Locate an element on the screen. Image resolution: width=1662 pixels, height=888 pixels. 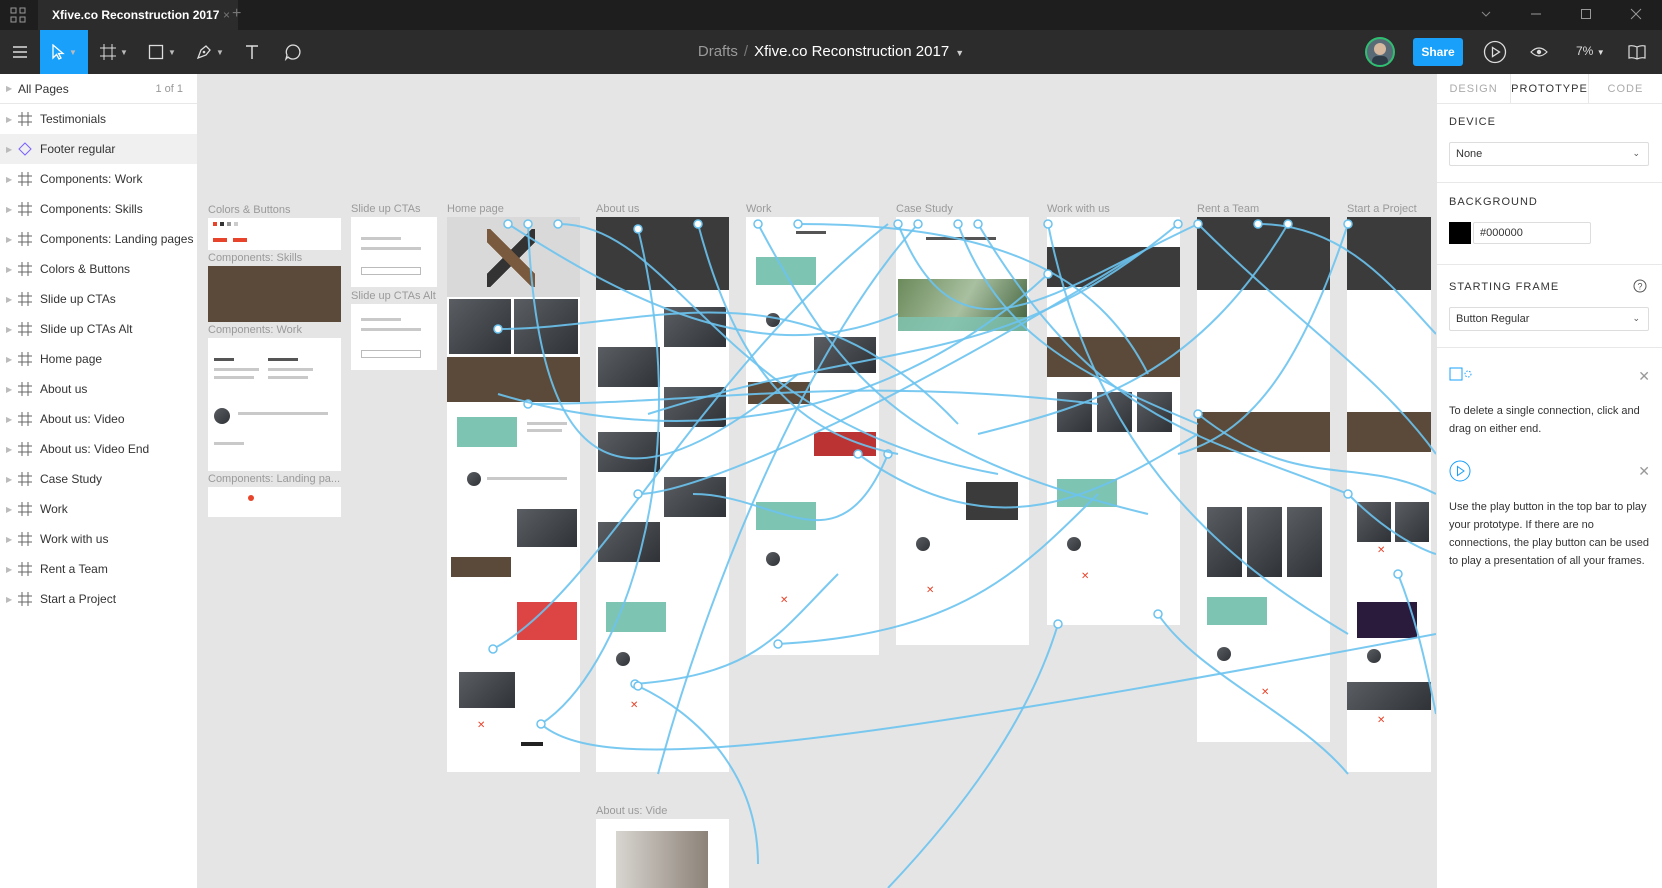
move-tool-button: ▼ is located at coordinates (64, 52).